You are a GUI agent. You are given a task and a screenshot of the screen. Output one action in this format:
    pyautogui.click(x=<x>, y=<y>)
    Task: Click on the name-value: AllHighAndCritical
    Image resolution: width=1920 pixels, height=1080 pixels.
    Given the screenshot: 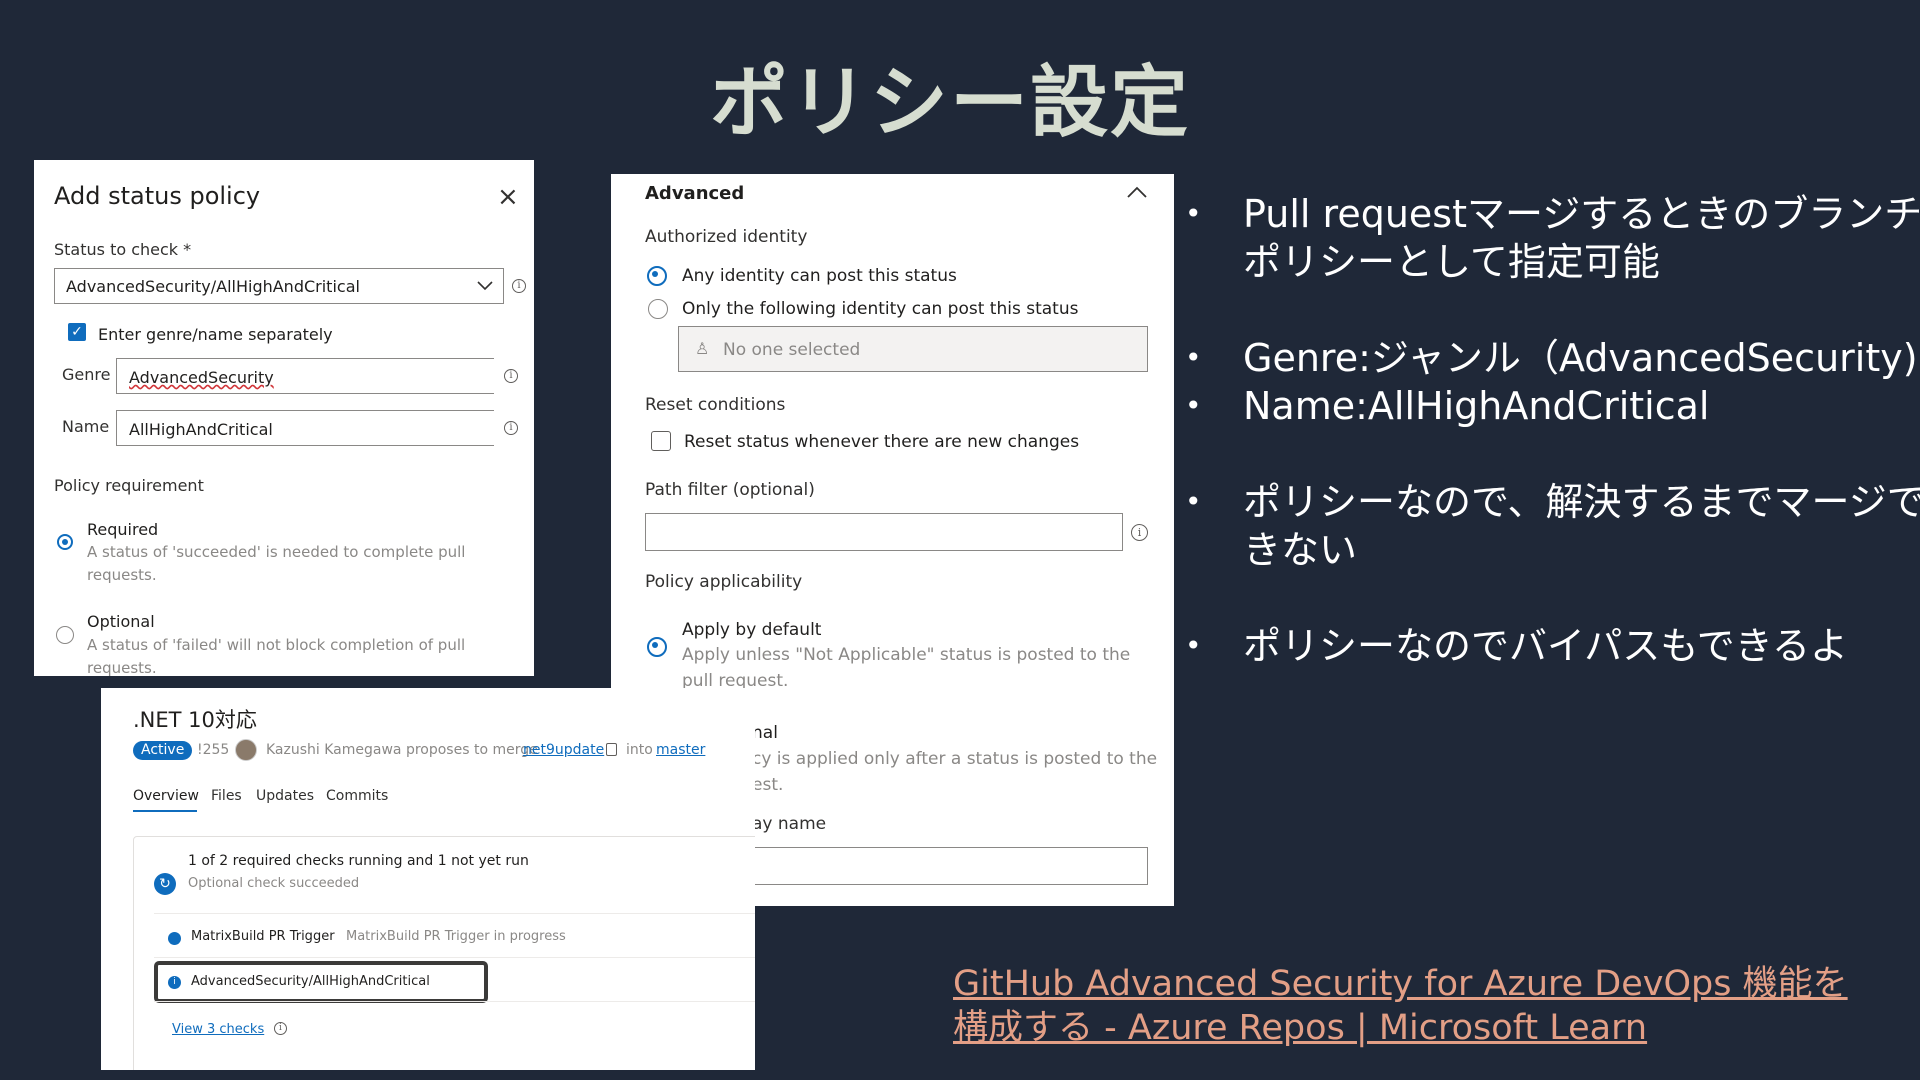 What is the action you would take?
    pyautogui.click(x=201, y=429)
    